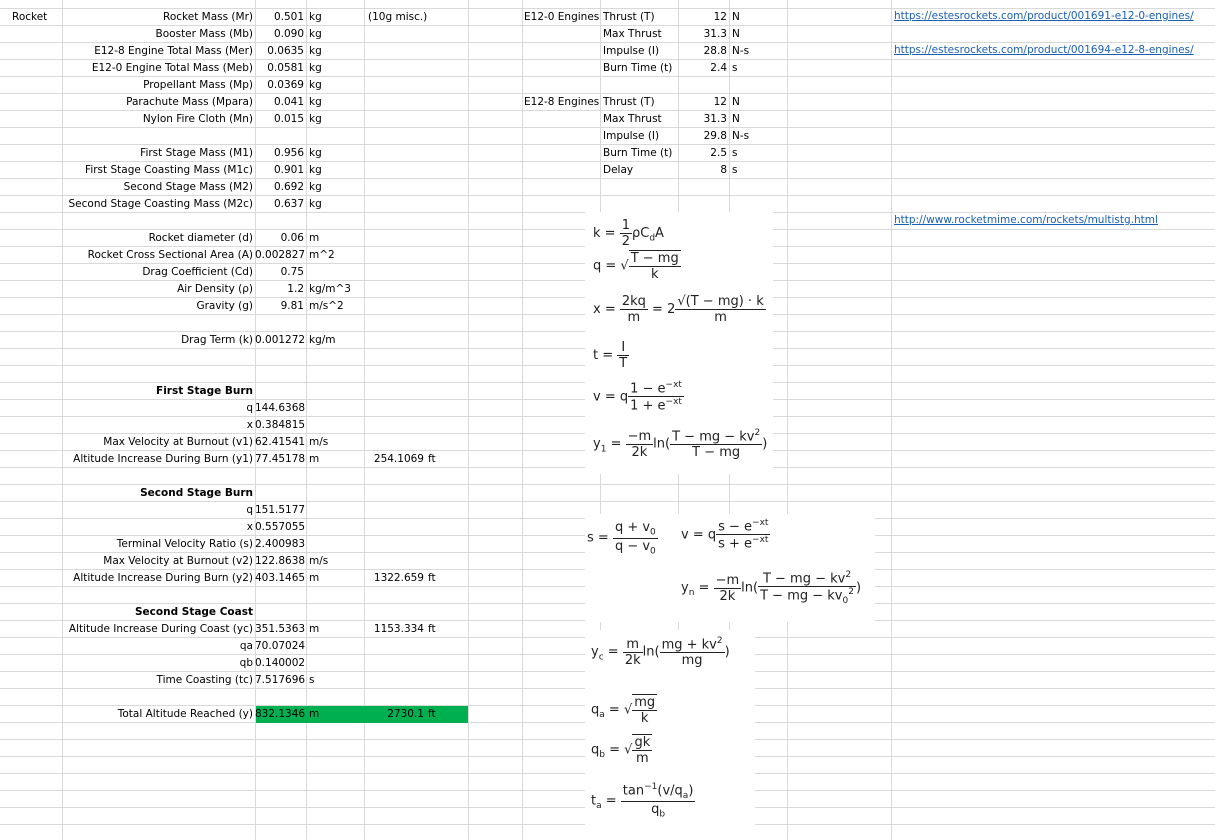  I want to click on e12-8-value-3: 2.5, so click(703, 153).